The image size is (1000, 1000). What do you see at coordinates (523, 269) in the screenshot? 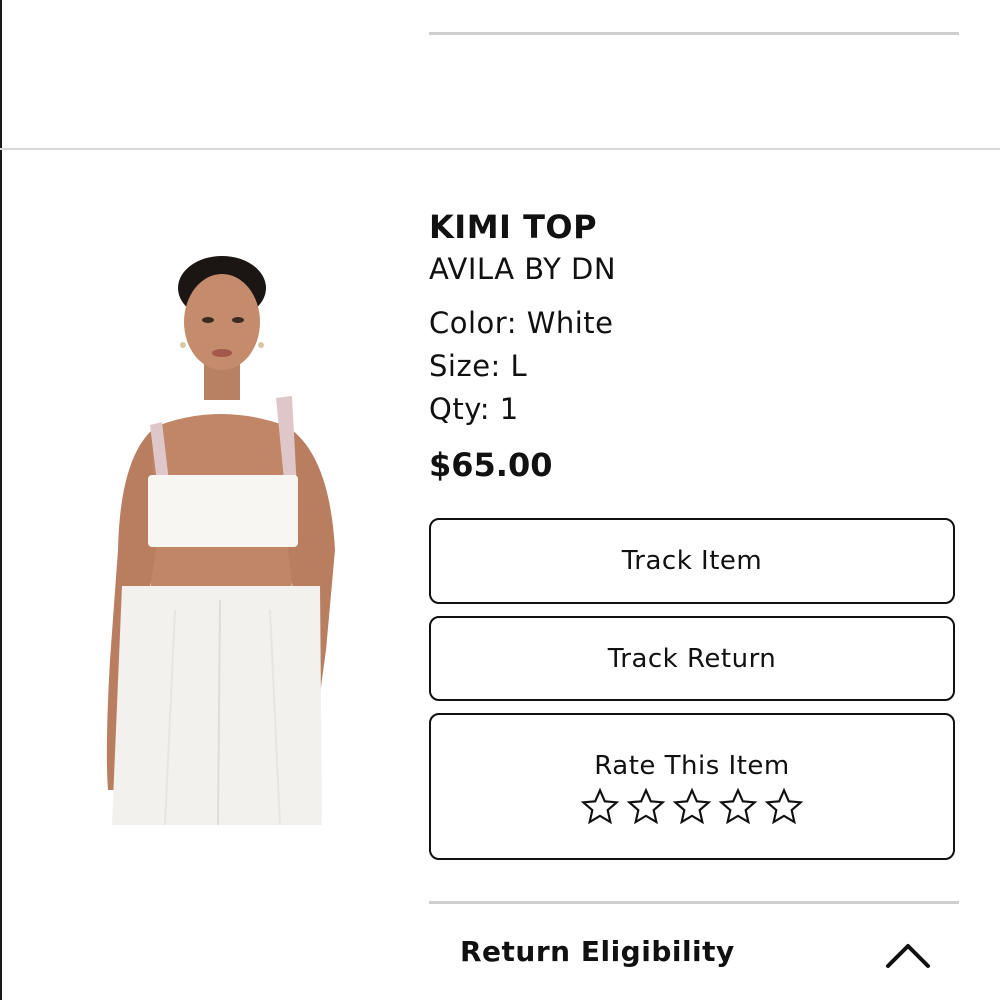
I see `product-brand: AVILA BY DN` at bounding box center [523, 269].